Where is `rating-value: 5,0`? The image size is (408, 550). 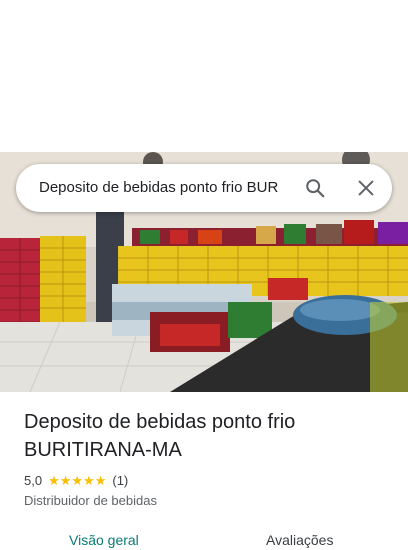 rating-value: 5,0 is located at coordinates (33, 480).